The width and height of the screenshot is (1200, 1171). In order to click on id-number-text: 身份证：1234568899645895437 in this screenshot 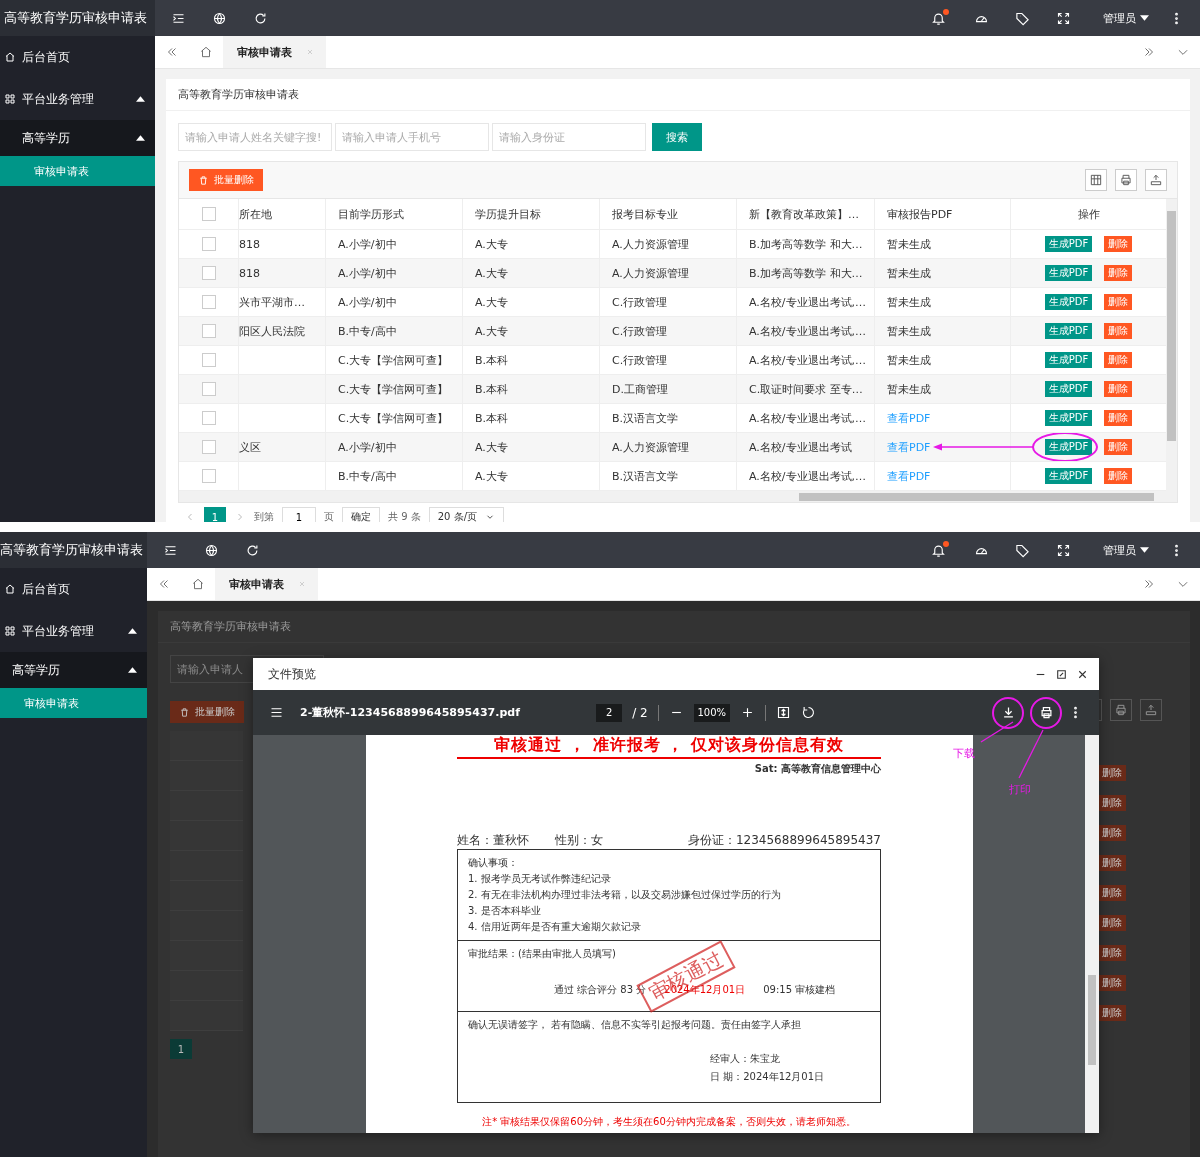, I will do `click(784, 840)`.